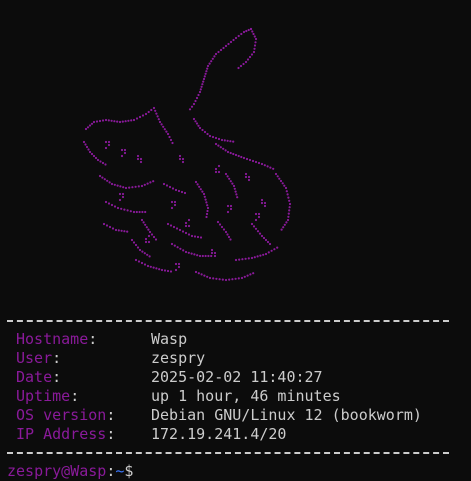 The image size is (471, 481). I want to click on shell-prompt: zespry@Wasp:~$, so click(70, 471).